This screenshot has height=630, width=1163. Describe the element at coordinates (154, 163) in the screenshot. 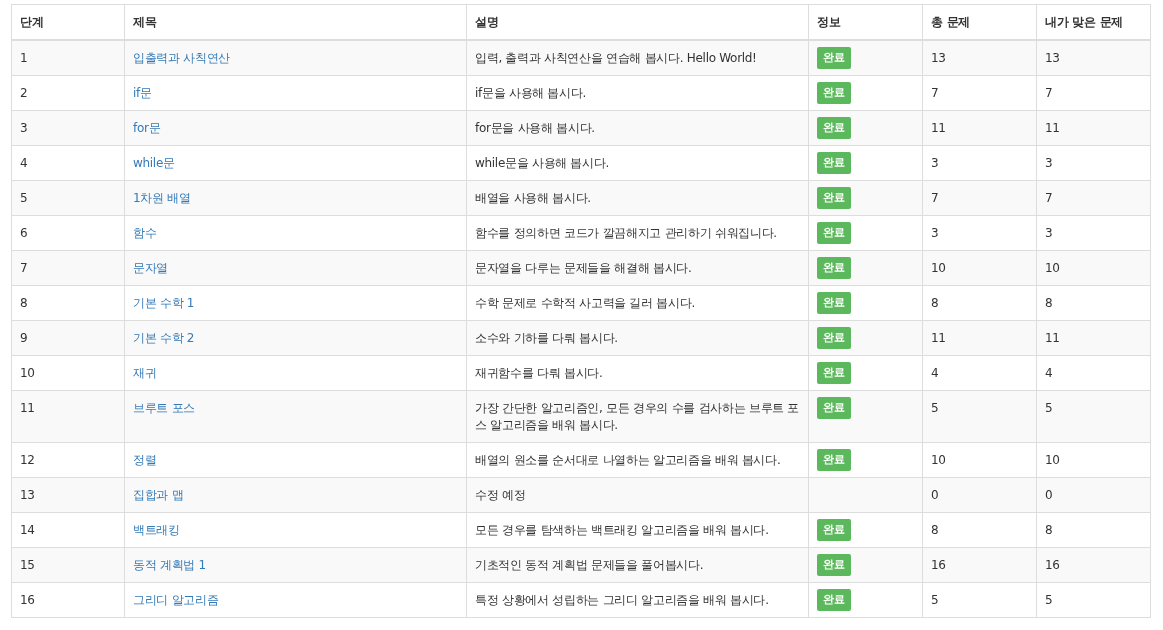

I see `step-title-link: while문` at that location.